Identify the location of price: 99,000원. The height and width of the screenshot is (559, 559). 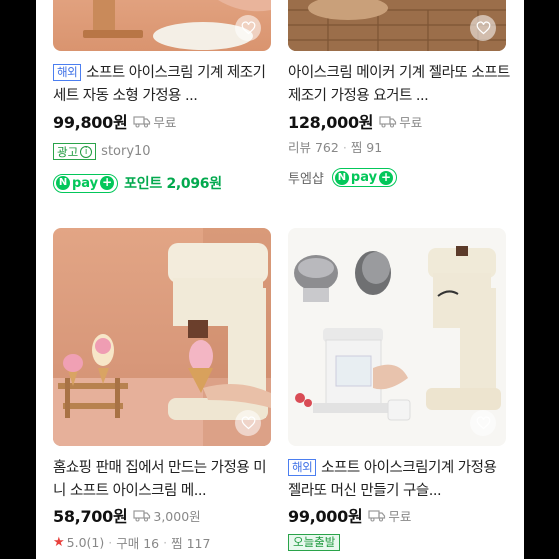
(325, 516).